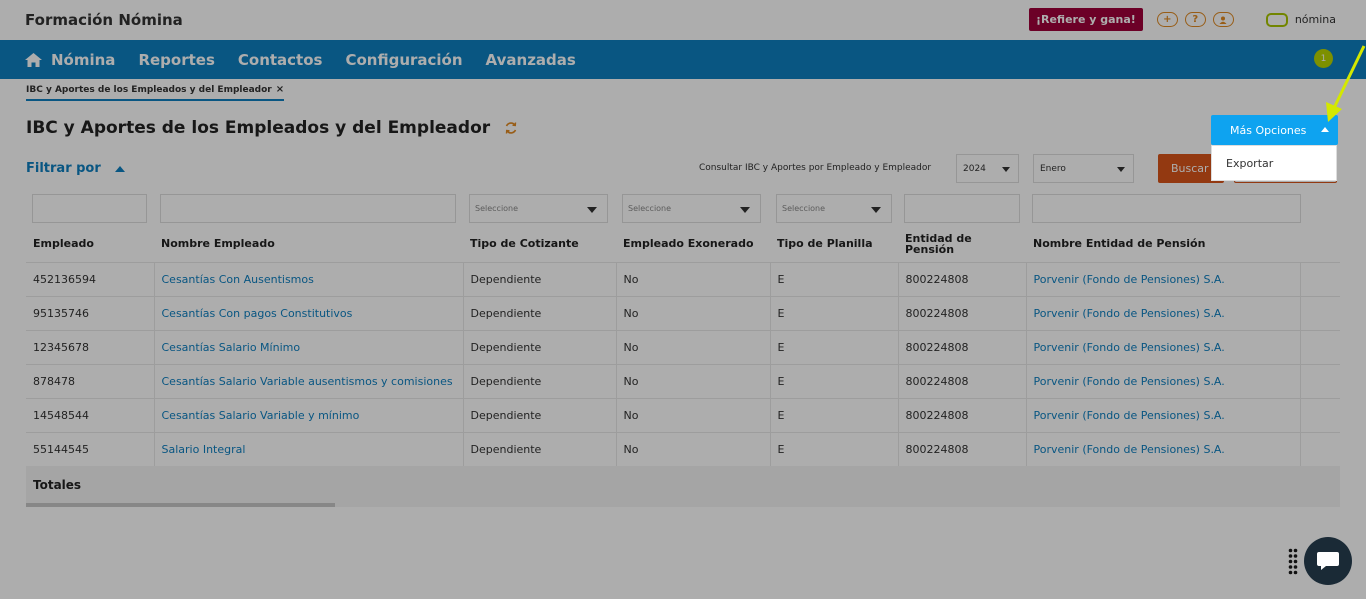 The width and height of the screenshot is (1366, 599). What do you see at coordinates (1274, 163) in the screenshot?
I see `more-options-menu: Exportar` at bounding box center [1274, 163].